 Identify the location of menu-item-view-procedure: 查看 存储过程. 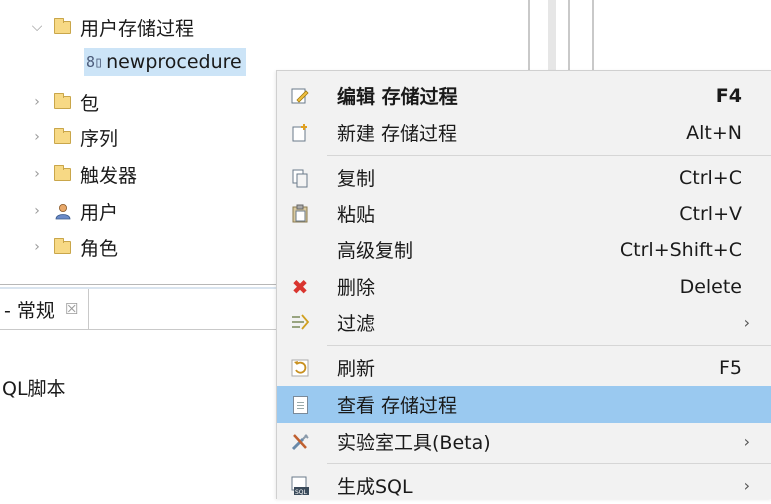
(524, 404).